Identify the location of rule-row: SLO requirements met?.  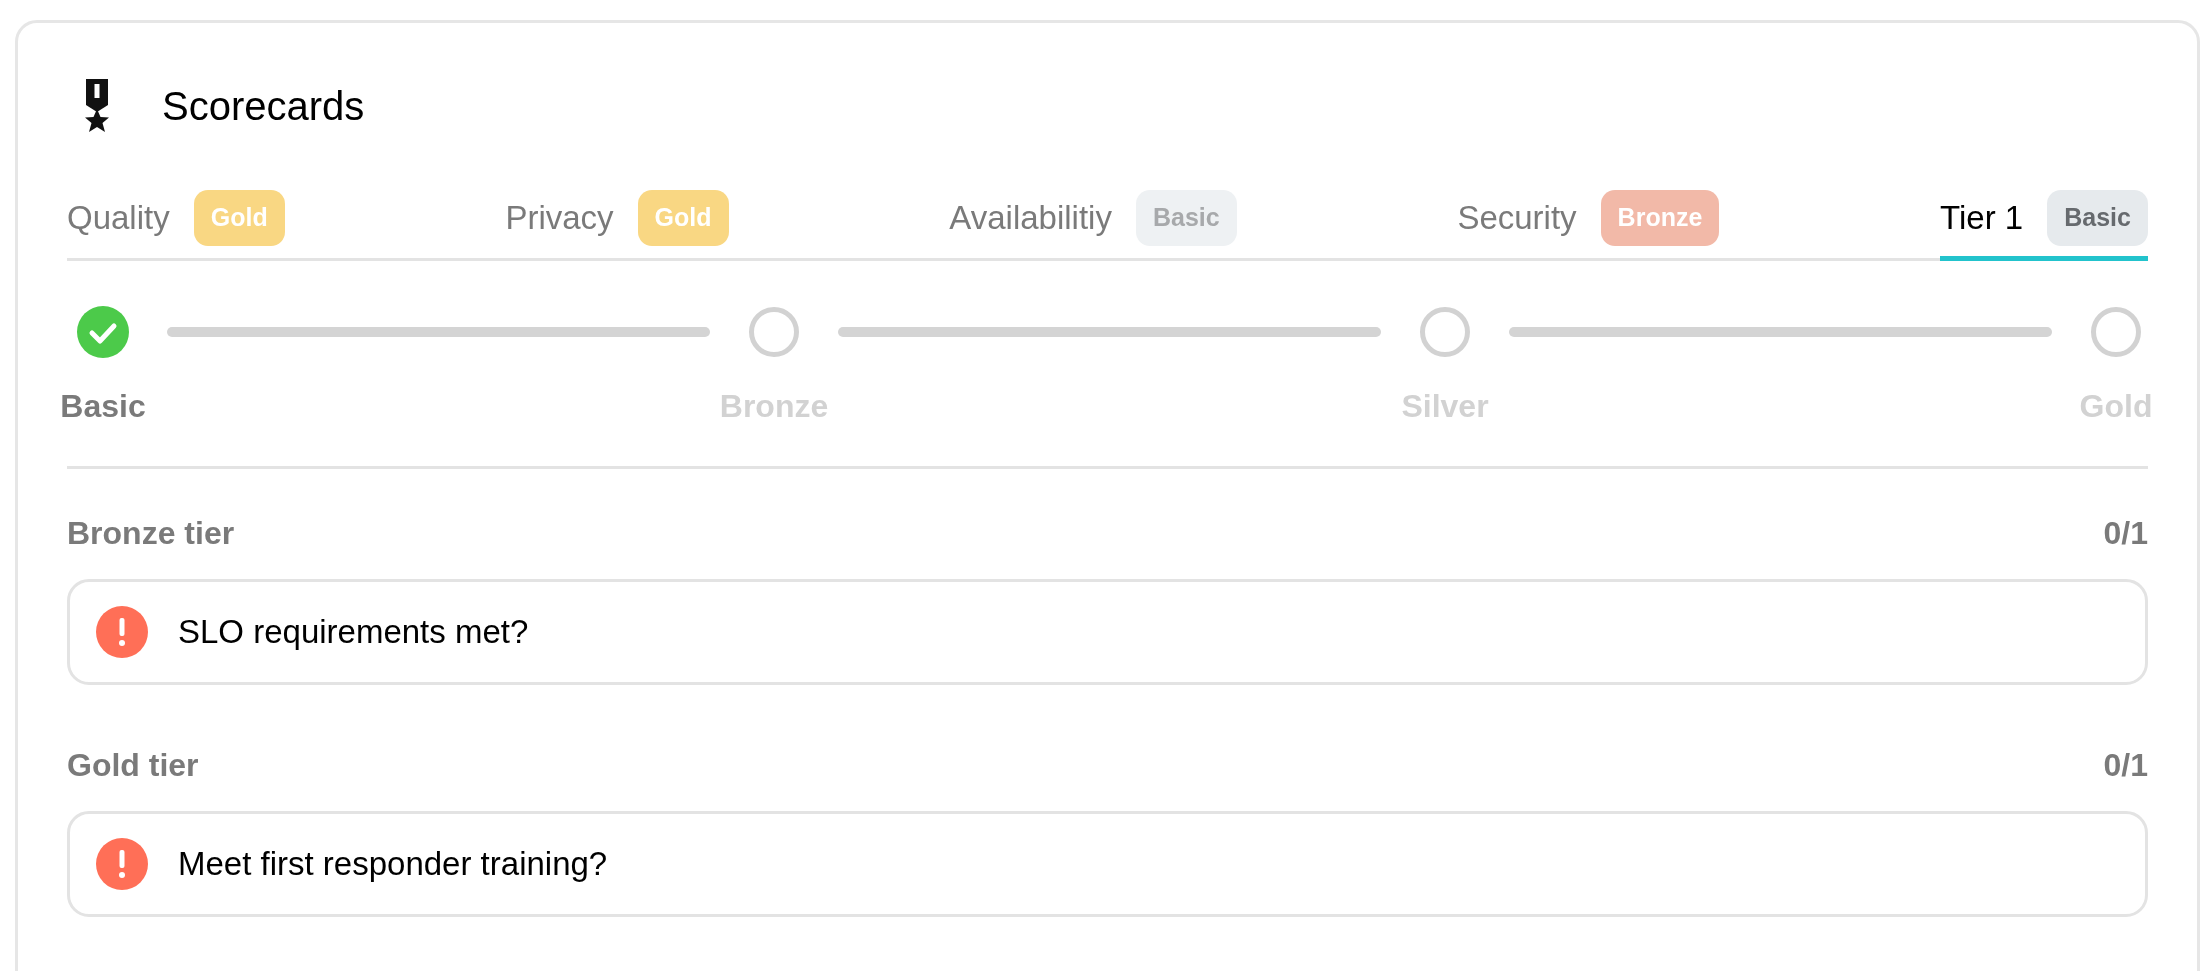
(1107, 631).